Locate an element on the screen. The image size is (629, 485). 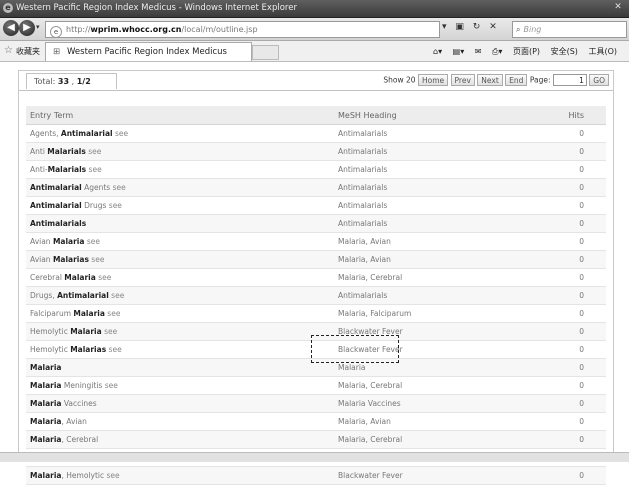
page-menu: 页面(P) is located at coordinates (526, 51).